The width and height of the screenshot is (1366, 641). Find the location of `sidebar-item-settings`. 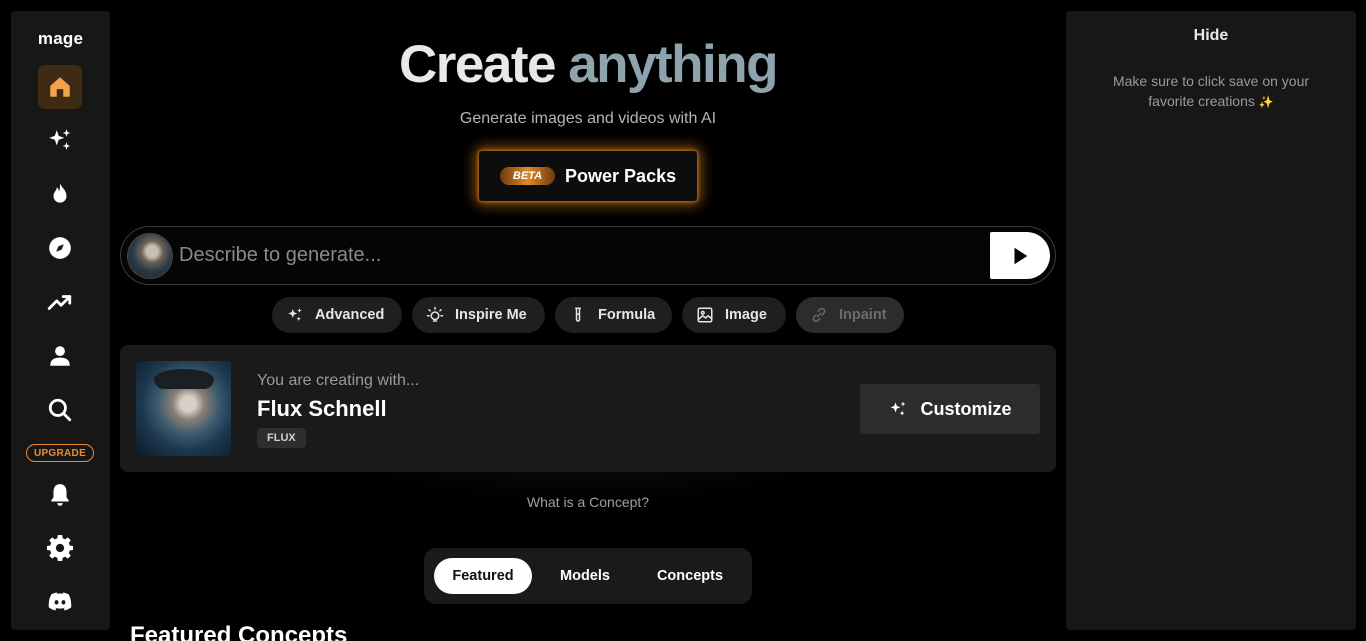

sidebar-item-settings is located at coordinates (60, 548).